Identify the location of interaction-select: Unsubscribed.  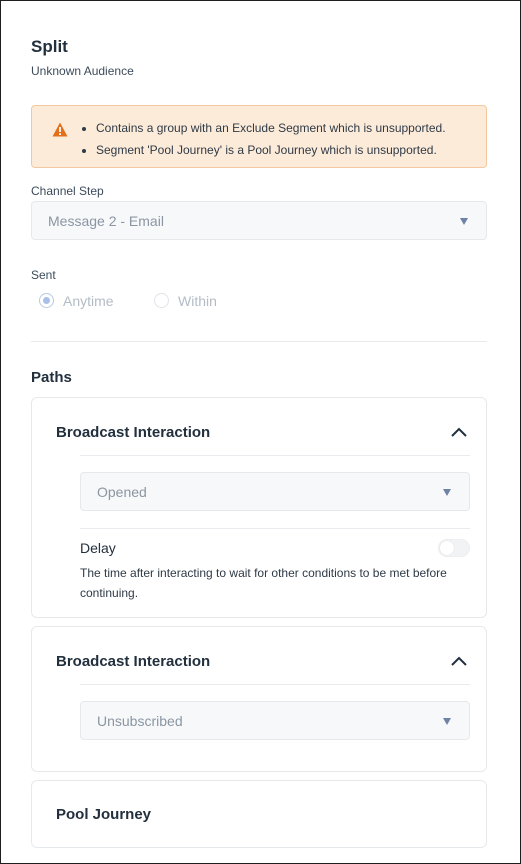
(275, 720).